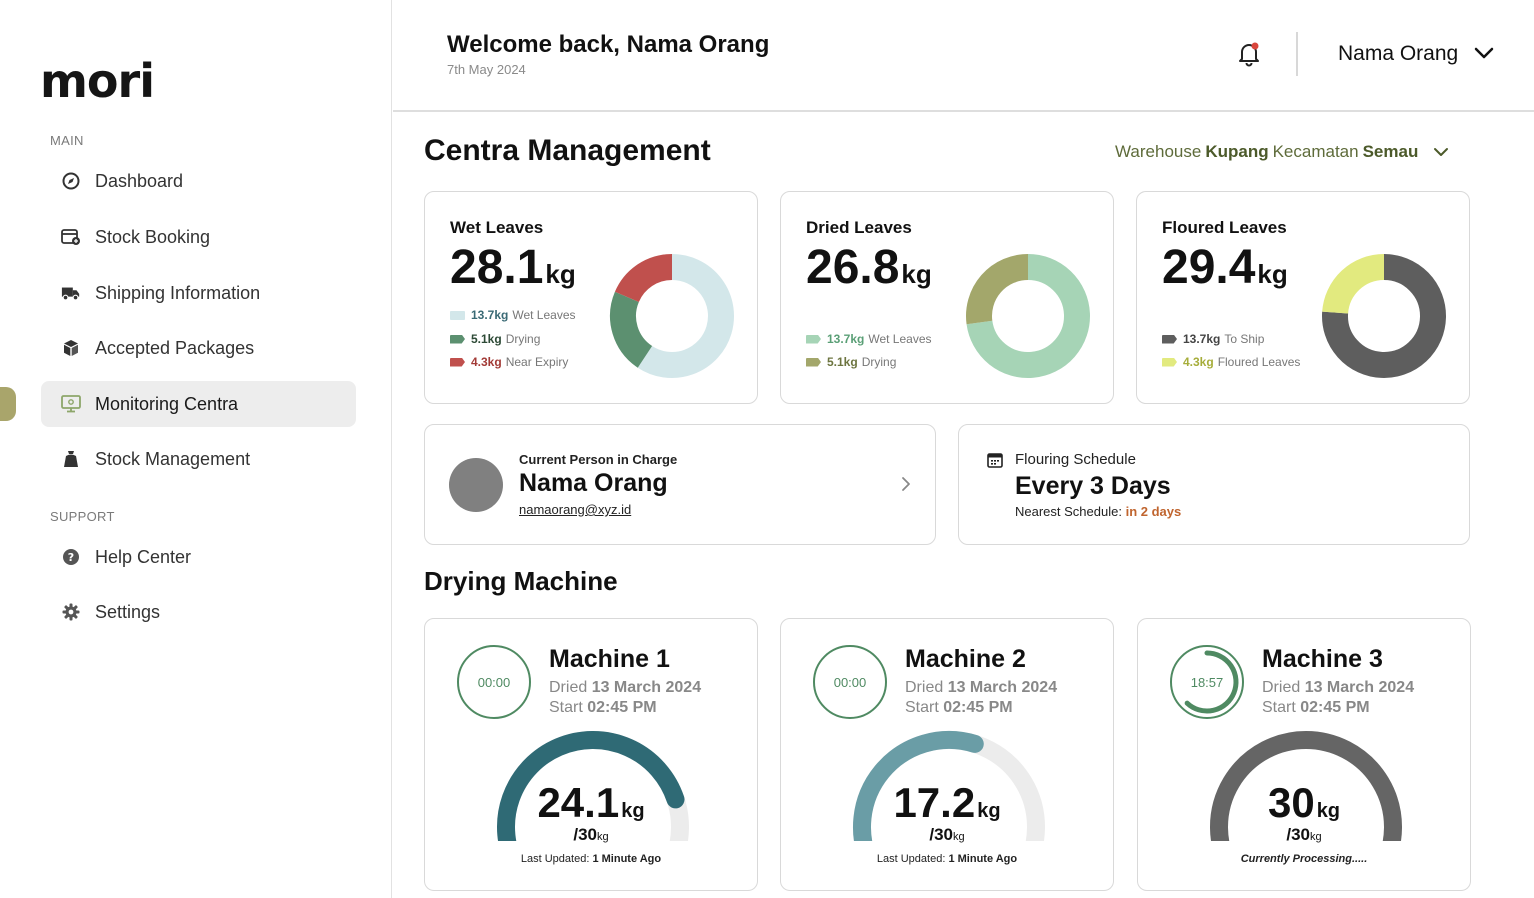  I want to click on truck-icon, so click(71, 293).